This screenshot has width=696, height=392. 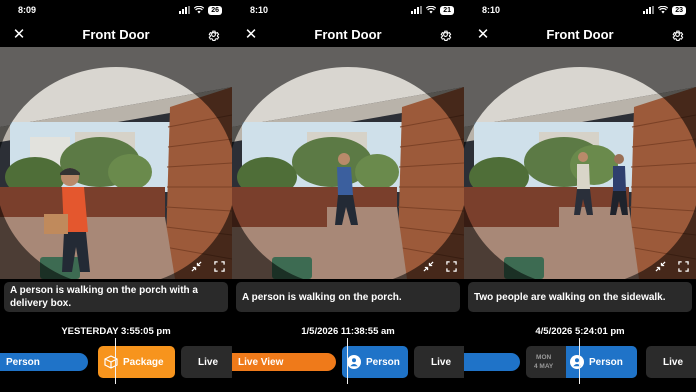 What do you see at coordinates (580, 10) in the screenshot?
I see `status-bar: 8:10 23` at bounding box center [580, 10].